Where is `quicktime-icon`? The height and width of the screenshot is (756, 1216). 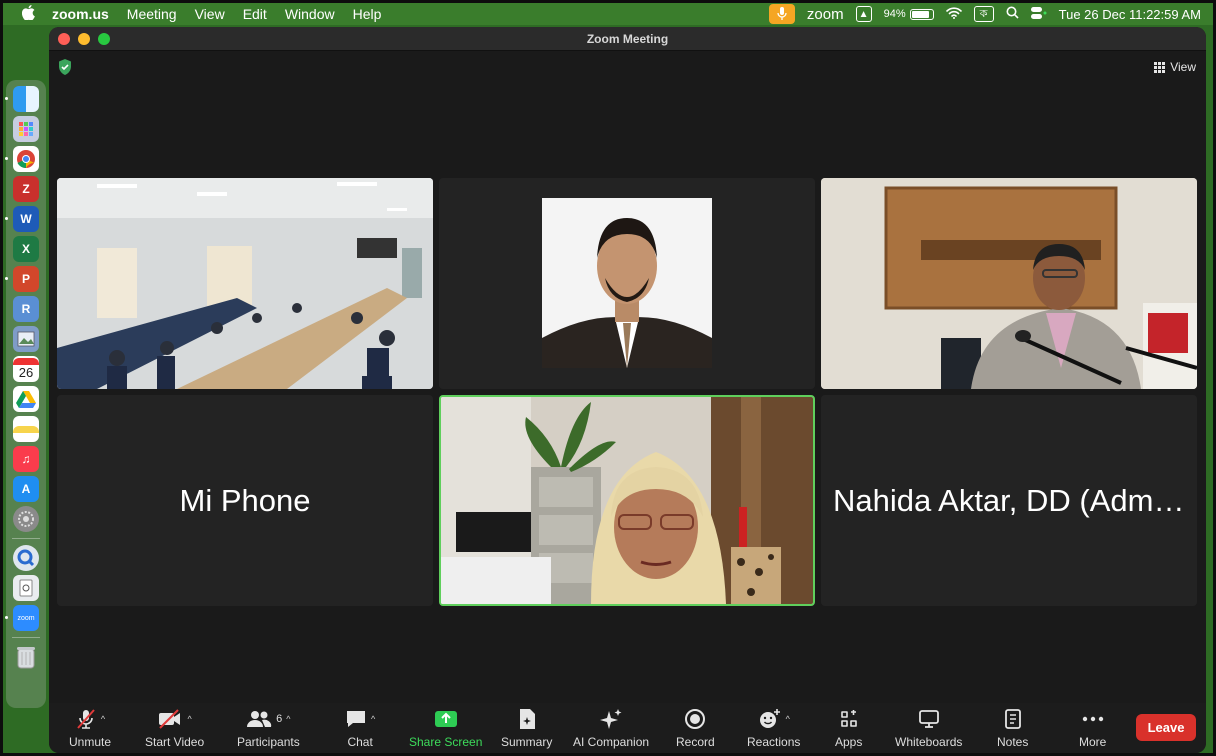
quicktime-icon is located at coordinates (26, 558).